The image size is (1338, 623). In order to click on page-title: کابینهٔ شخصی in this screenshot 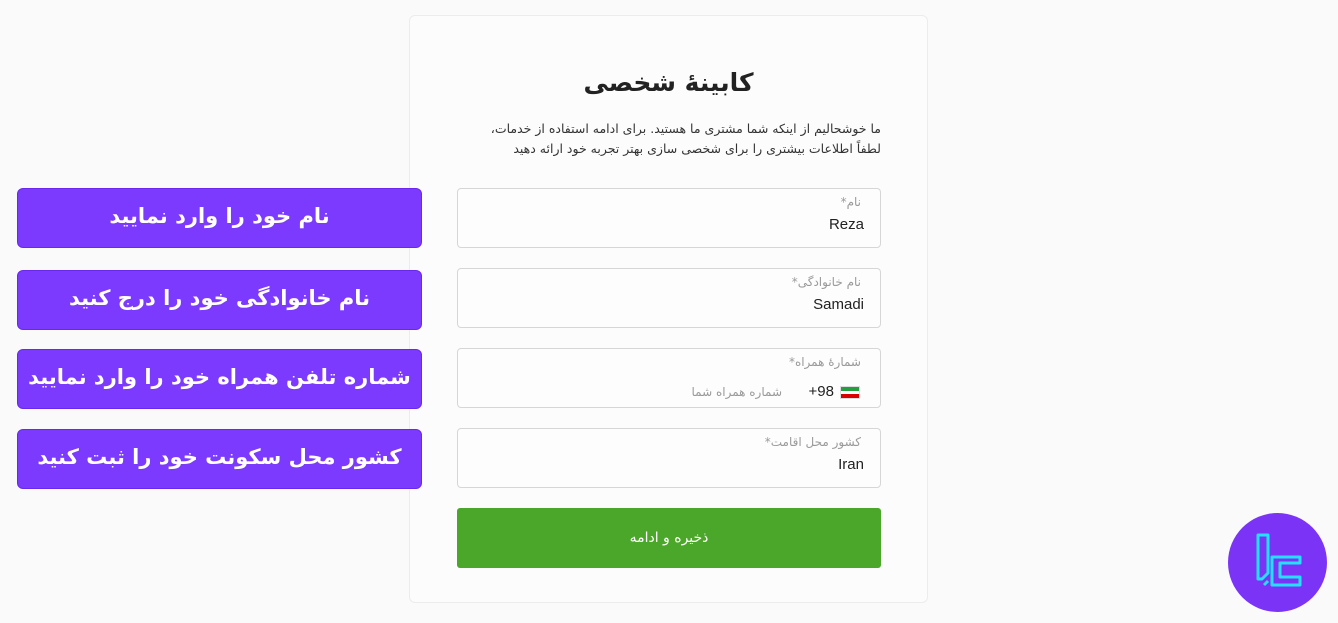, I will do `click(668, 82)`.